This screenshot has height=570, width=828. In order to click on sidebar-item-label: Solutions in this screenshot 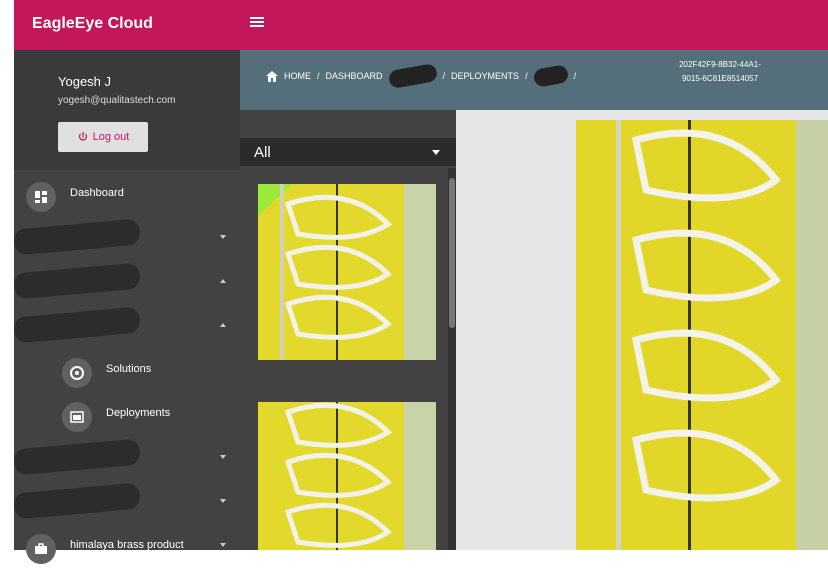, I will do `click(129, 369)`.